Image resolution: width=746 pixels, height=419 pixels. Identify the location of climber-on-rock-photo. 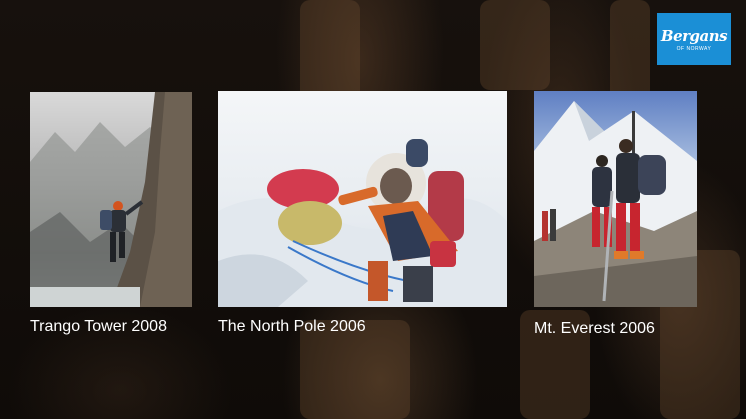
(111, 199).